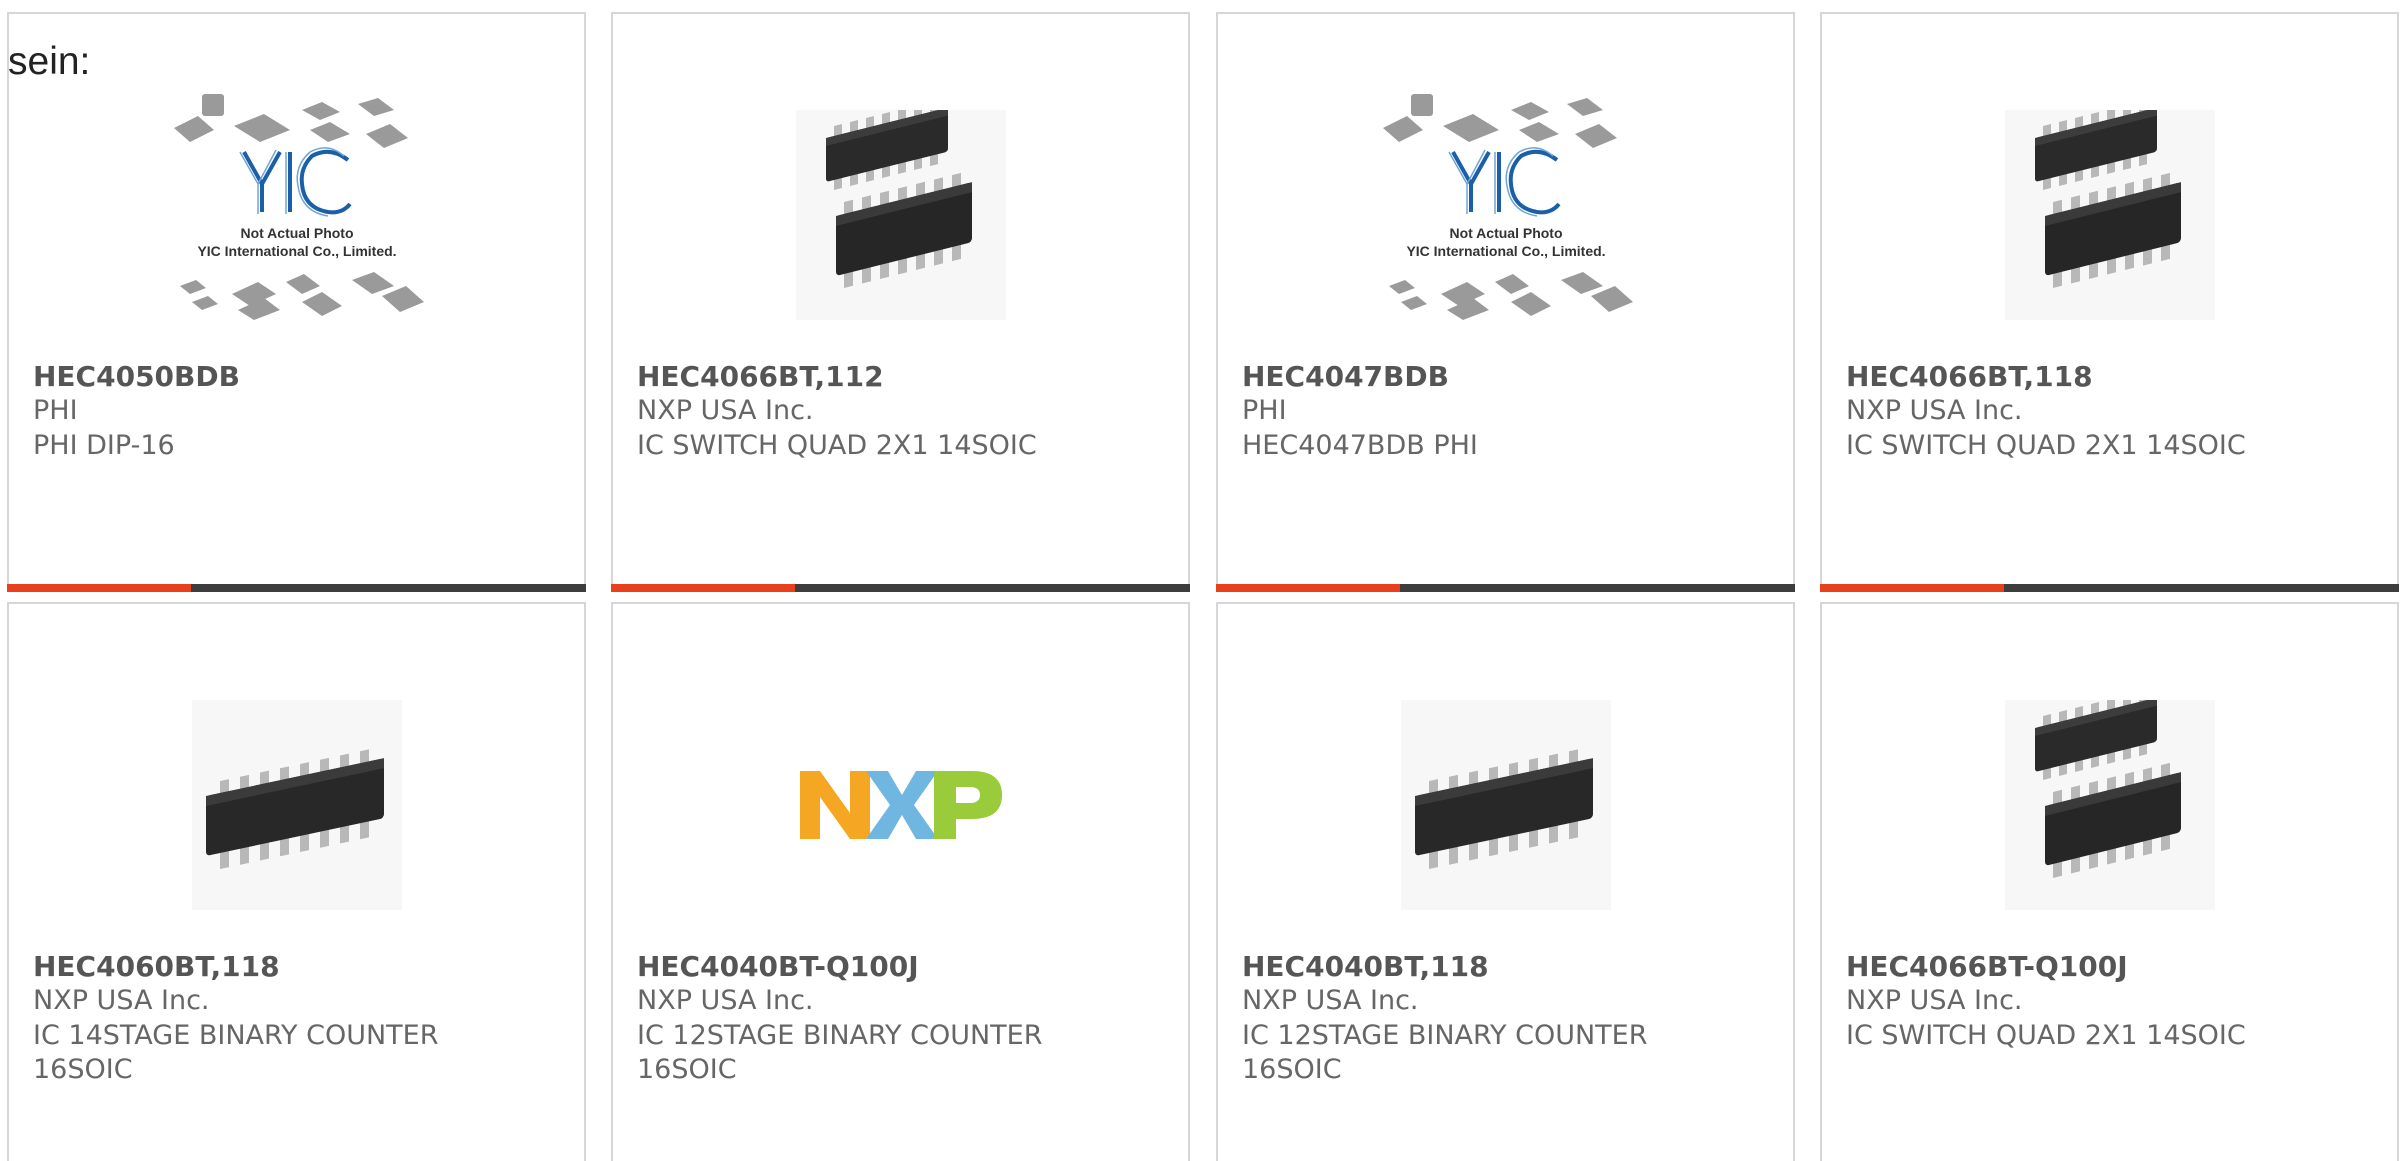 Image resolution: width=2400 pixels, height=1161 pixels. Describe the element at coordinates (49, 61) in the screenshot. I see `intro-text: sein:` at that location.